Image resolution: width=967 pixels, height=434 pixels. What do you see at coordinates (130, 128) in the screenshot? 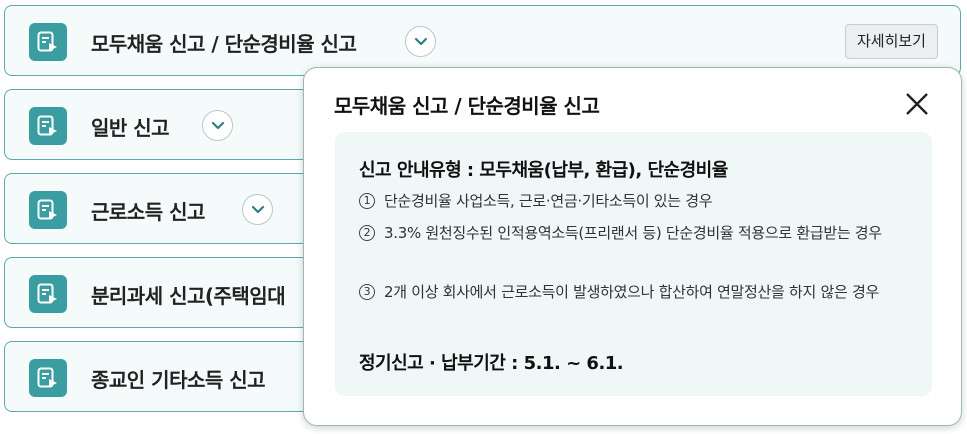
I see `menu-item-label: 일반 신고` at bounding box center [130, 128].